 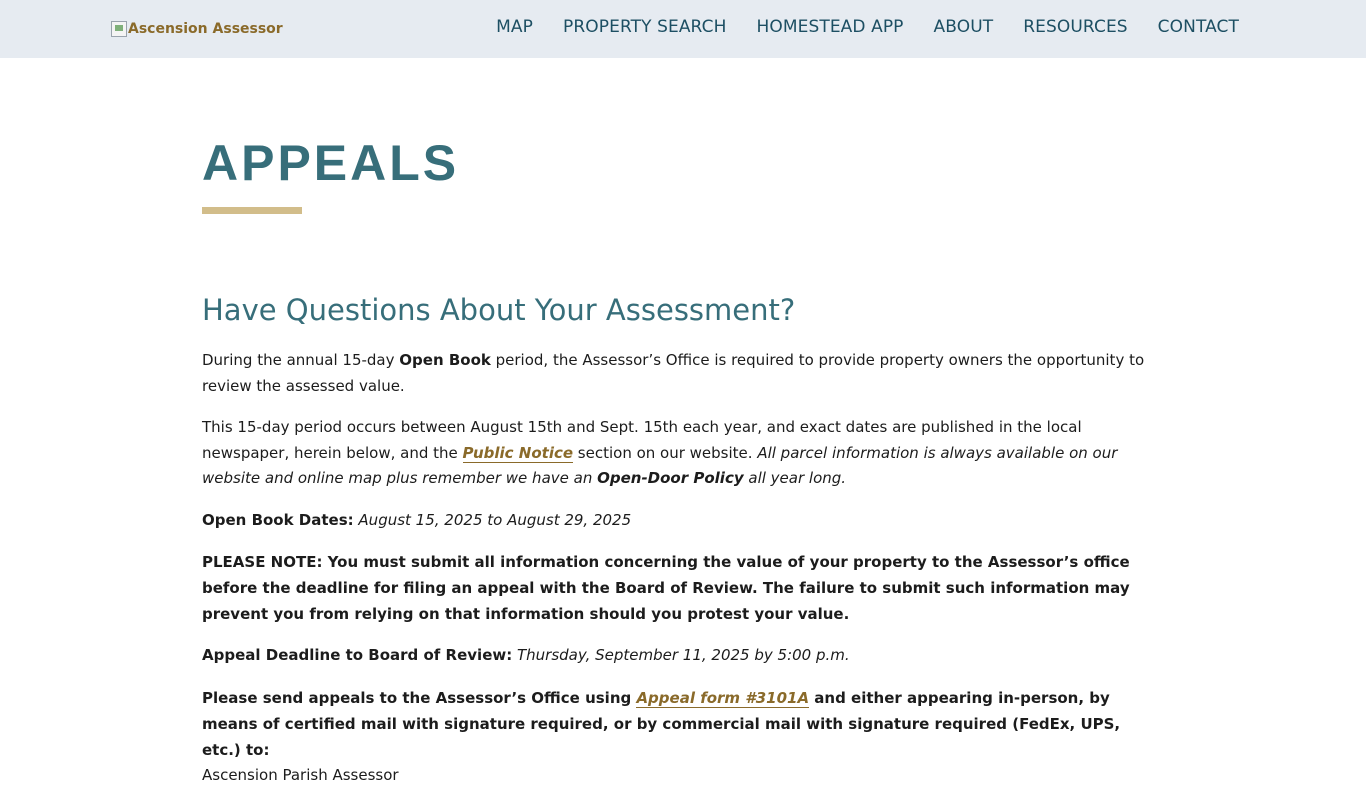 I want to click on appeal-deadline-label: Appeal Deadline to Board of Review:, so click(x=357, y=655).